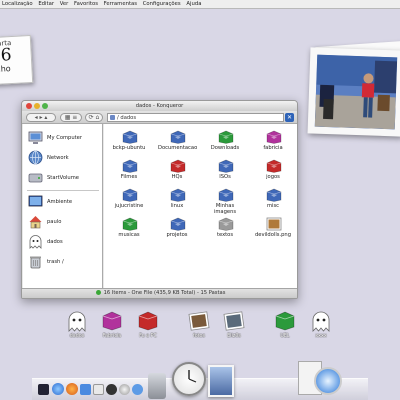  What do you see at coordinates (58, 389) in the screenshot?
I see `browser-icon` at bounding box center [58, 389].